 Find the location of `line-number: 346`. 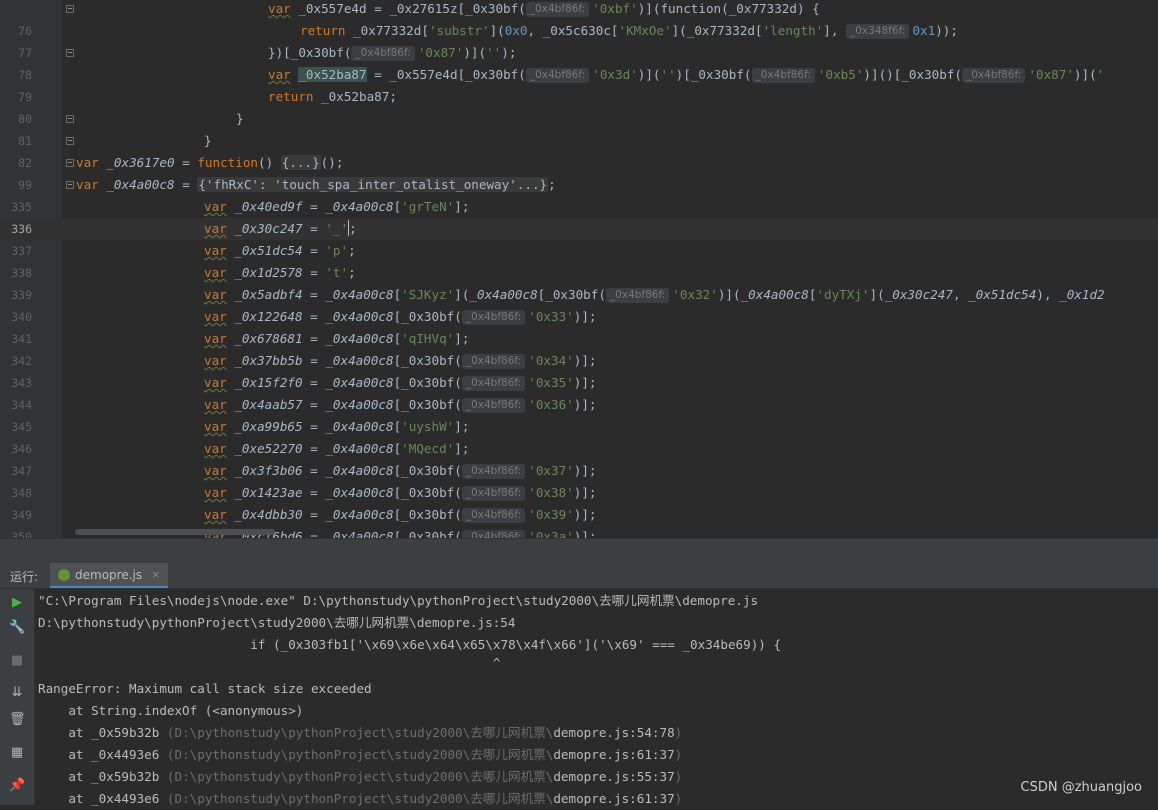

line-number: 346 is located at coordinates (21, 449).